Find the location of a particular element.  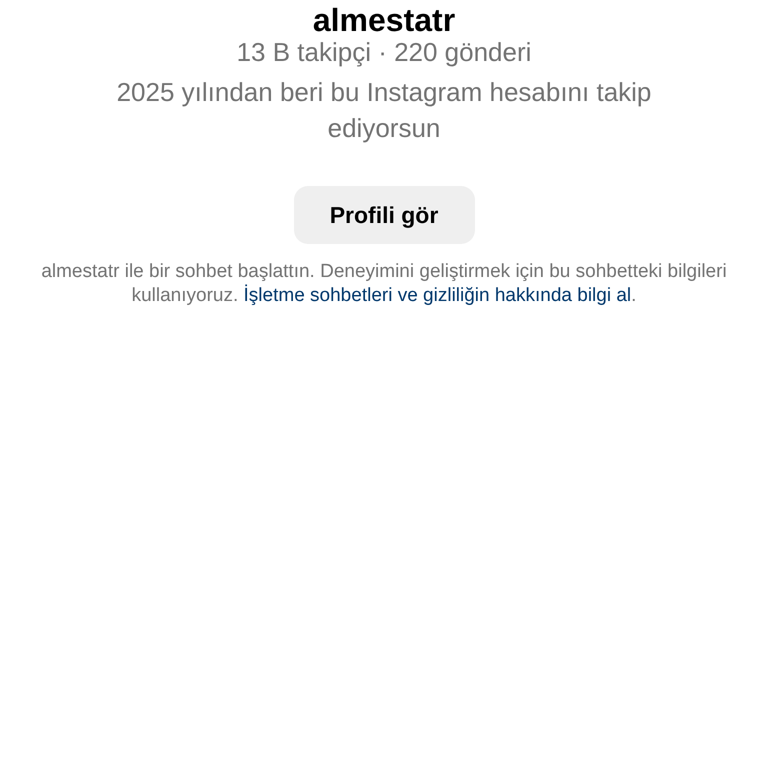

follow-note: 2025 yılından beri bu Instagram hesabını takip ediyorsun is located at coordinates (384, 110).